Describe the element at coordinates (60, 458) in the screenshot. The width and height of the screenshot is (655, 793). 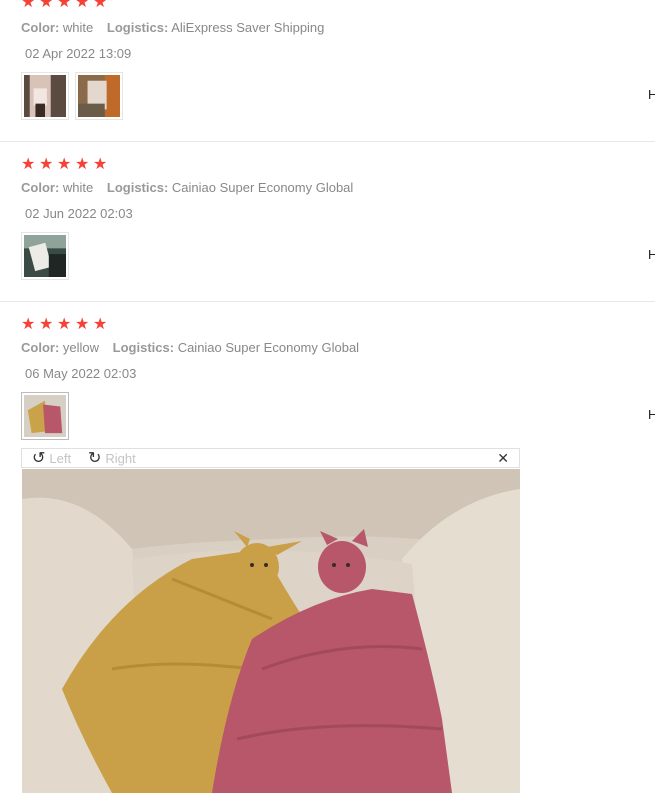
I see `rotate-left-label: Left` at that location.